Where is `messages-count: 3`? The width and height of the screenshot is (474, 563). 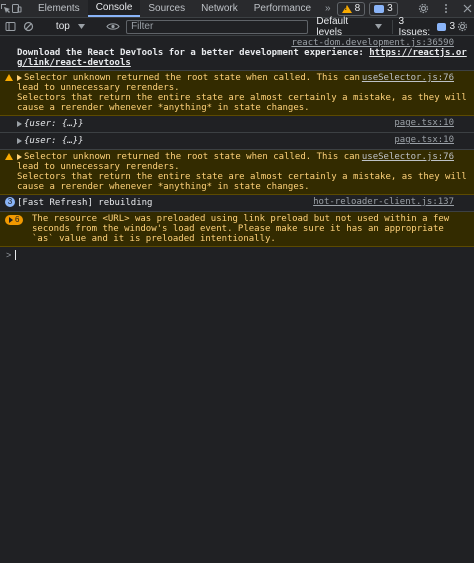
messages-count: 3 is located at coordinates (390, 8).